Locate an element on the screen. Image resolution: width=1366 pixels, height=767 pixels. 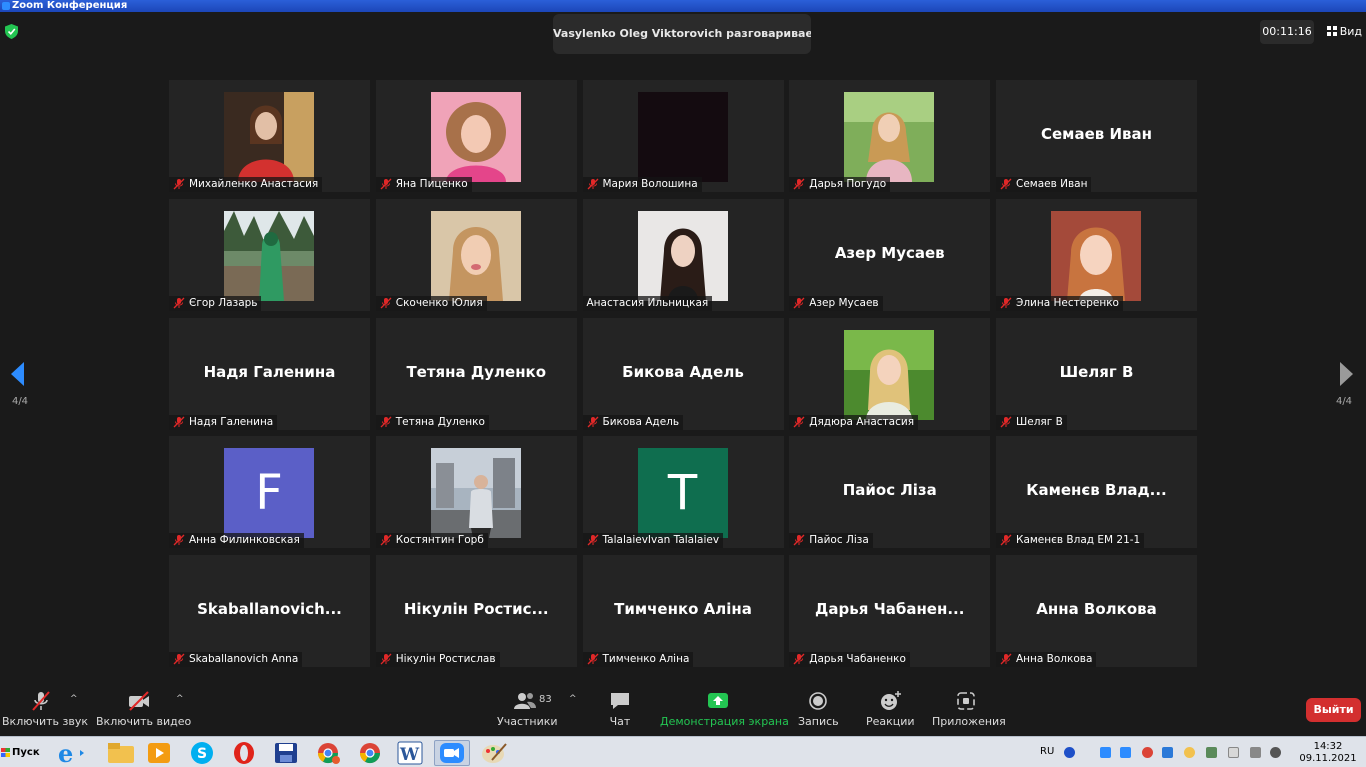
participant-name: Элина Нестеренко is located at coordinates (1067, 302).